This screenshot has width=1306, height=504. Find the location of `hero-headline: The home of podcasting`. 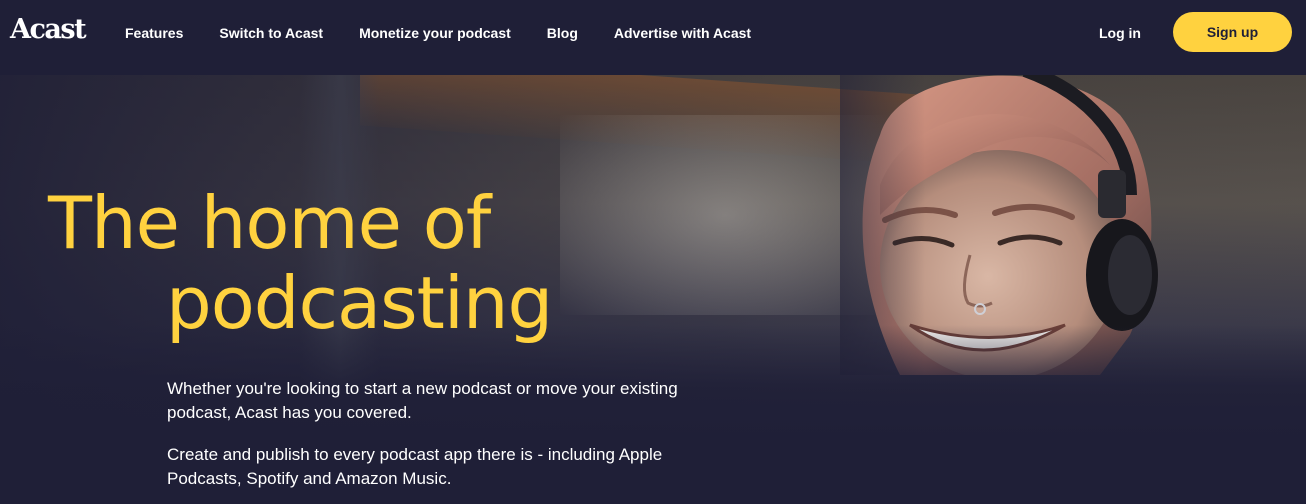

hero-headline: The home of podcasting is located at coordinates (300, 263).